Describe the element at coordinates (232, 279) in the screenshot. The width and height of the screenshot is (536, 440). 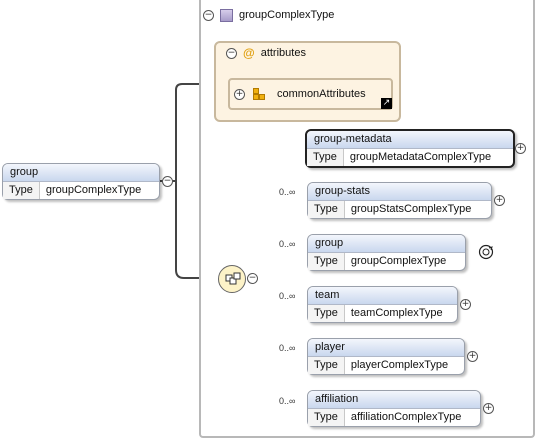
I see `sequence-compositor-icon` at that location.